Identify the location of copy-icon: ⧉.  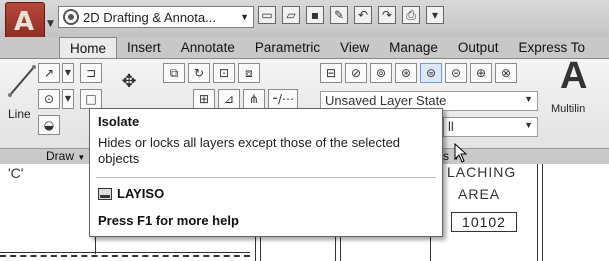
(174, 73).